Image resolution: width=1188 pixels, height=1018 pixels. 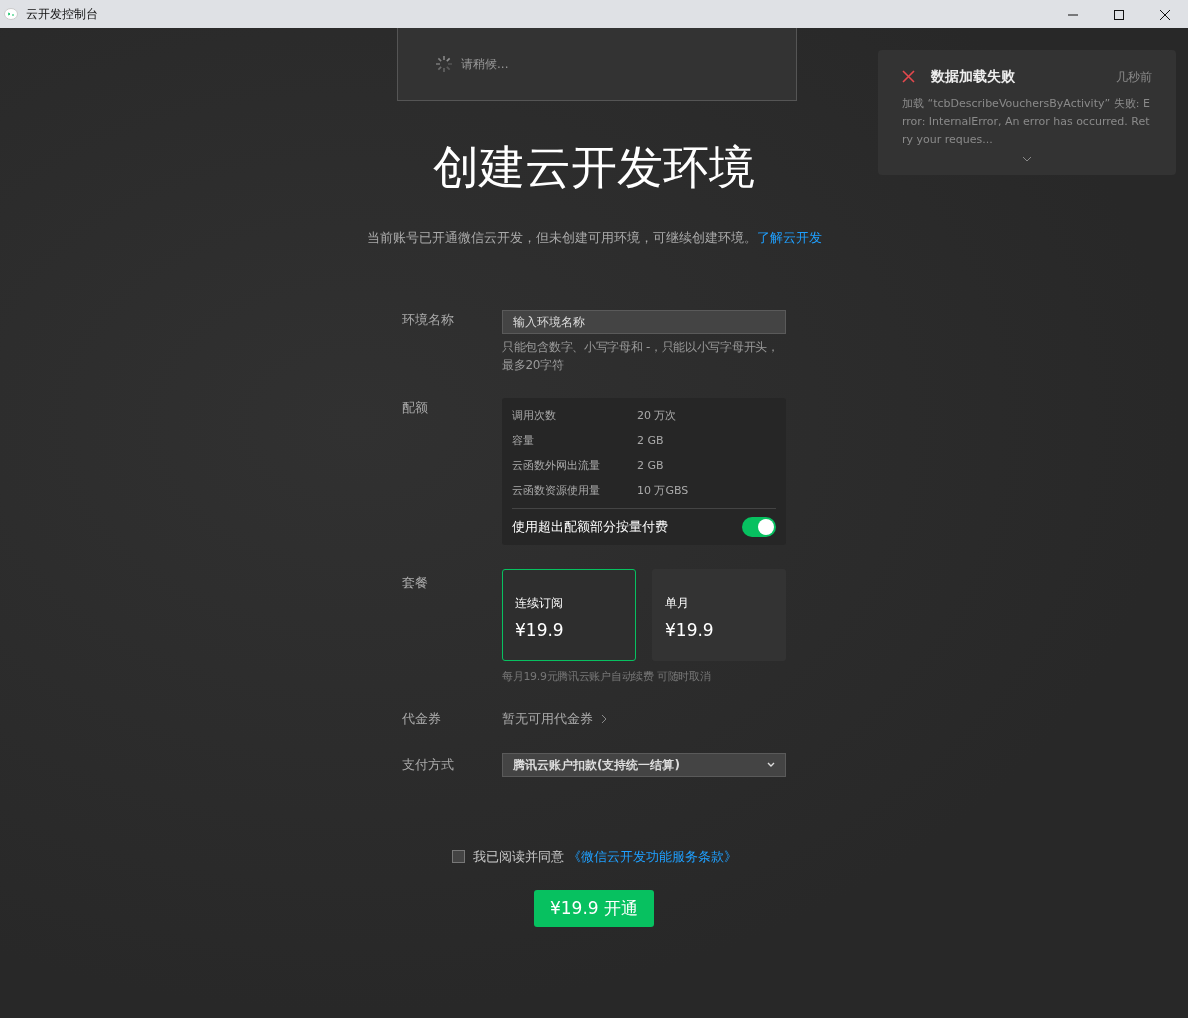 What do you see at coordinates (415, 582) in the screenshot?
I see `field-label: 套餐` at bounding box center [415, 582].